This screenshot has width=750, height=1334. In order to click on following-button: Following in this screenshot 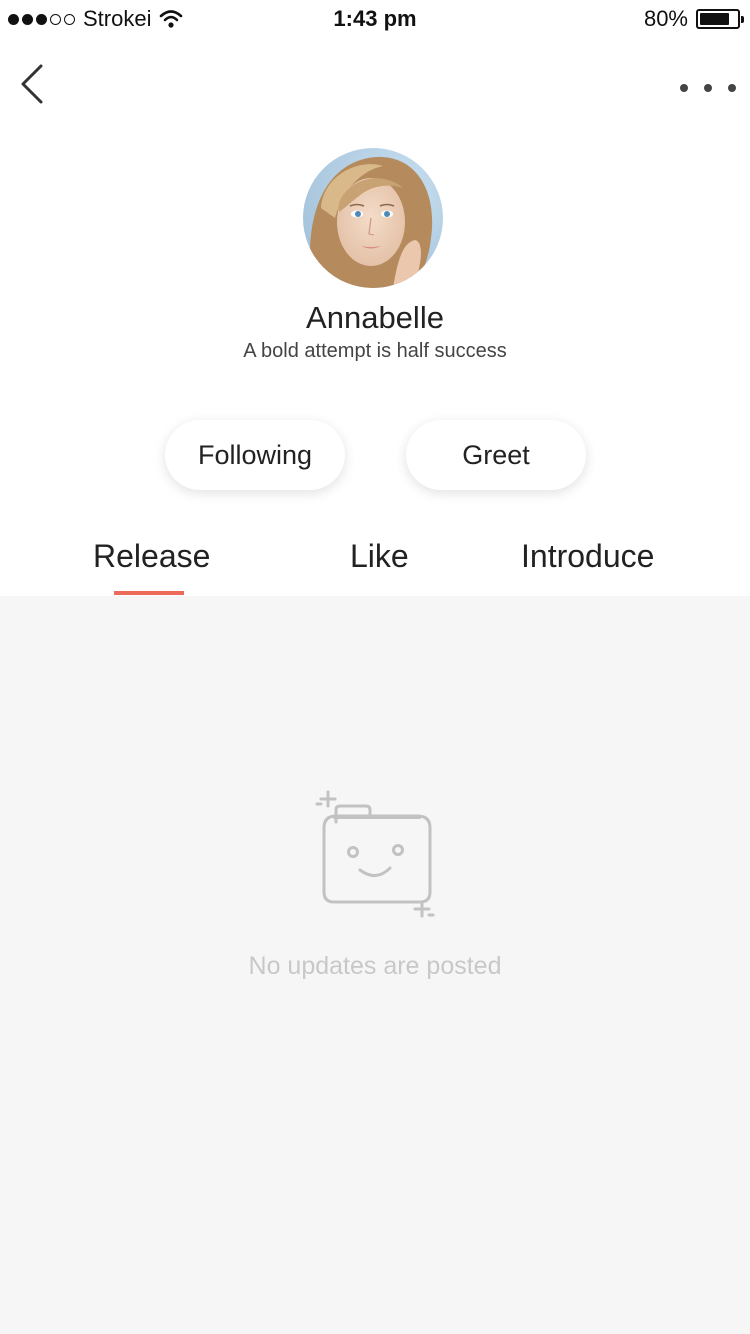, I will do `click(255, 455)`.